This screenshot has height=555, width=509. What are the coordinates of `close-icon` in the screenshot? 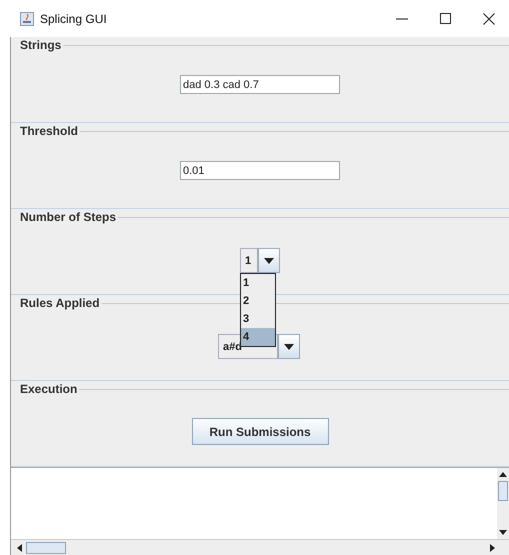 It's located at (489, 18).